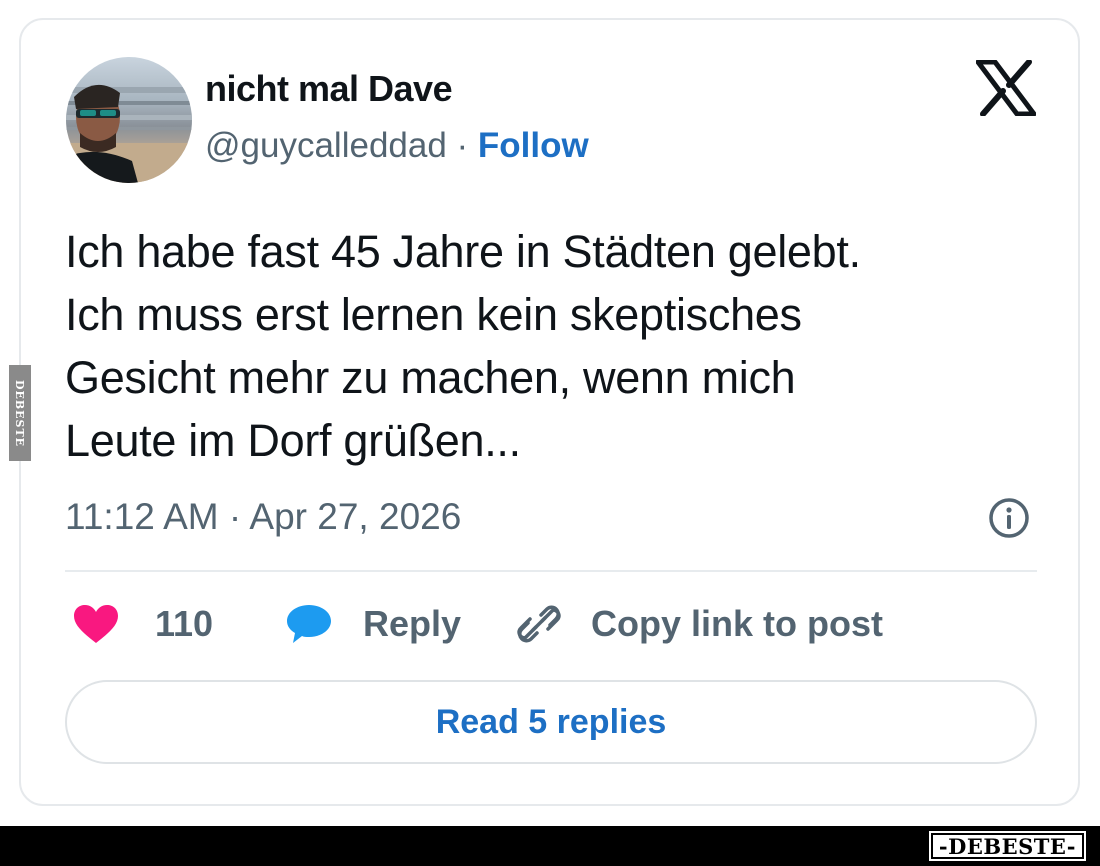 The width and height of the screenshot is (1100, 866). What do you see at coordinates (326, 145) in the screenshot?
I see `author-handle: @guycalleddad` at bounding box center [326, 145].